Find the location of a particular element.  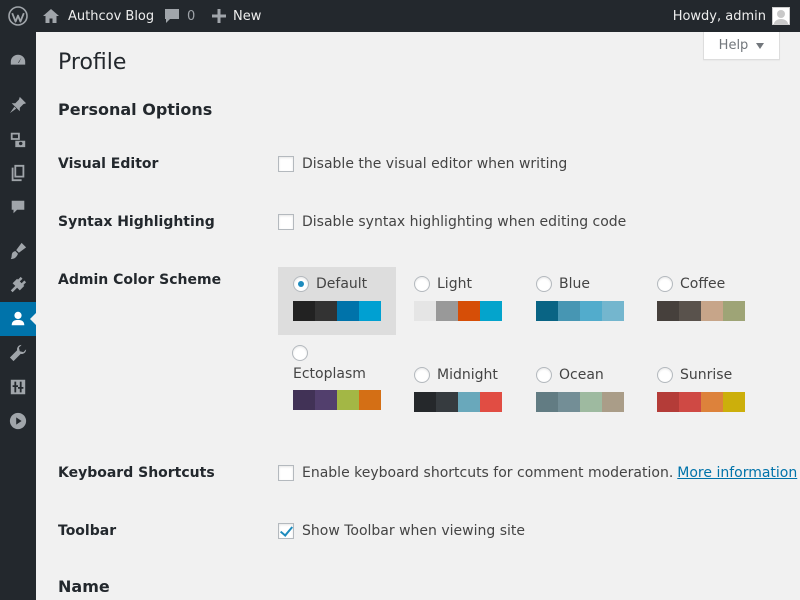

pages-icon is located at coordinates (18, 173).